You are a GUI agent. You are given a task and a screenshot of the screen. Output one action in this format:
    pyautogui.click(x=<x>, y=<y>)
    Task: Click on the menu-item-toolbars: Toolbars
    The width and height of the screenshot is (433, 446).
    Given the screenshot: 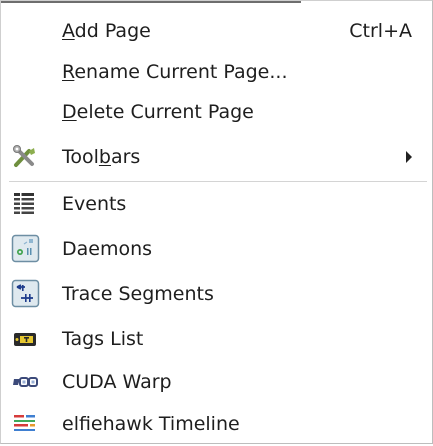 What is the action you would take?
    pyautogui.click(x=216, y=157)
    